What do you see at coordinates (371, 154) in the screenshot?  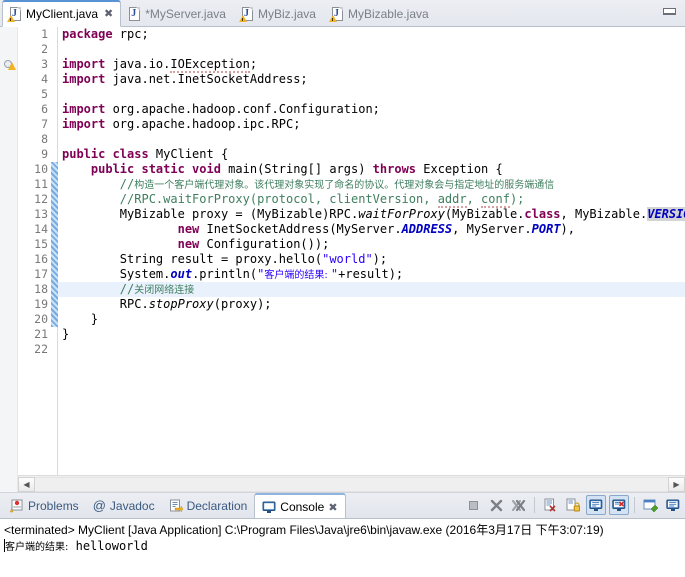 I see `code-line-9: public class MyClient {` at bounding box center [371, 154].